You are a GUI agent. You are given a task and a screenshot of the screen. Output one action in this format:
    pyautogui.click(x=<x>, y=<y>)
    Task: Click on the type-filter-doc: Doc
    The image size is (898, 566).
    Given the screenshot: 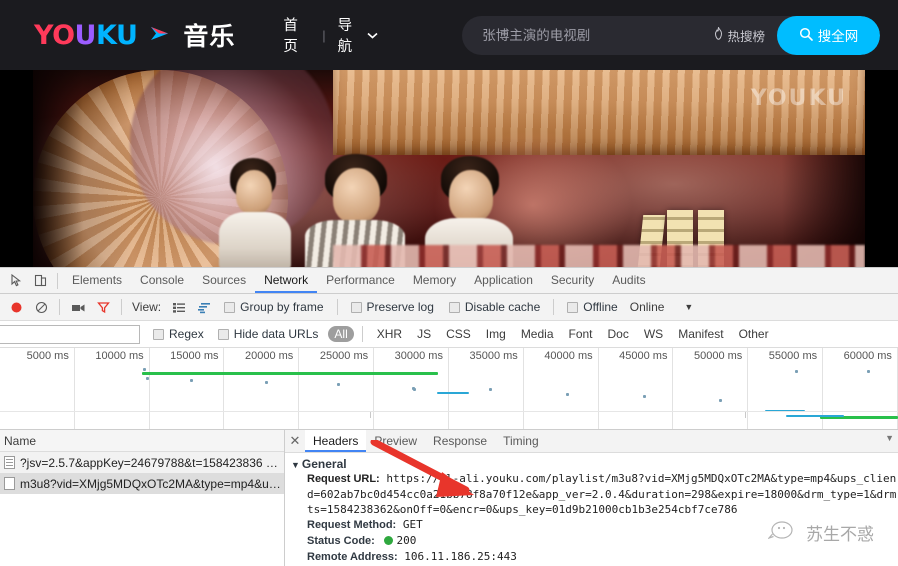 What is the action you would take?
    pyautogui.click(x=618, y=334)
    